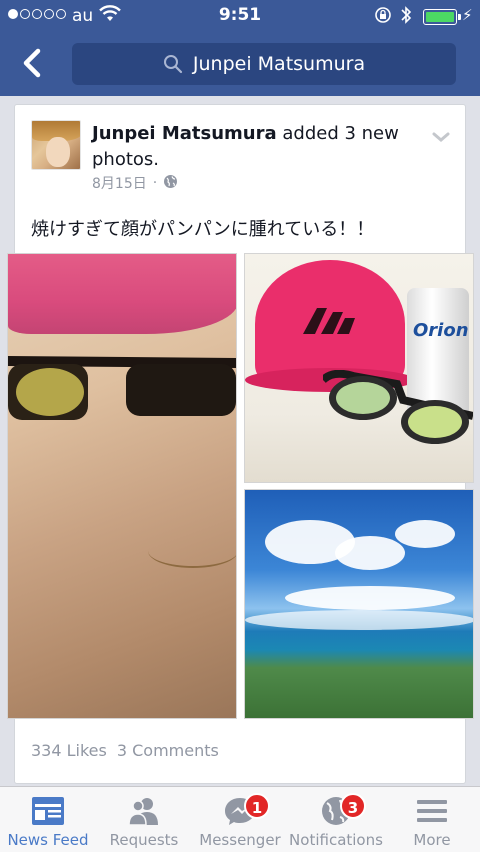 This screenshot has width=480, height=852. Describe the element at coordinates (69, 750) in the screenshot. I see `likes-count: 334 Likes` at that location.